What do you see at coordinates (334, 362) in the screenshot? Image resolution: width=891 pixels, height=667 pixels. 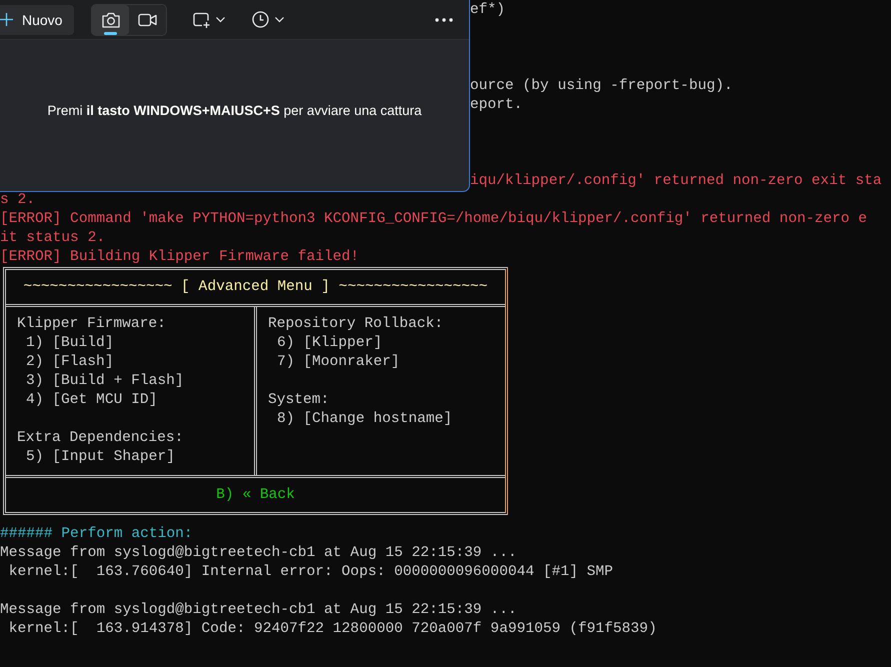 I see `menu-option: 7) [Moonraker]` at bounding box center [334, 362].